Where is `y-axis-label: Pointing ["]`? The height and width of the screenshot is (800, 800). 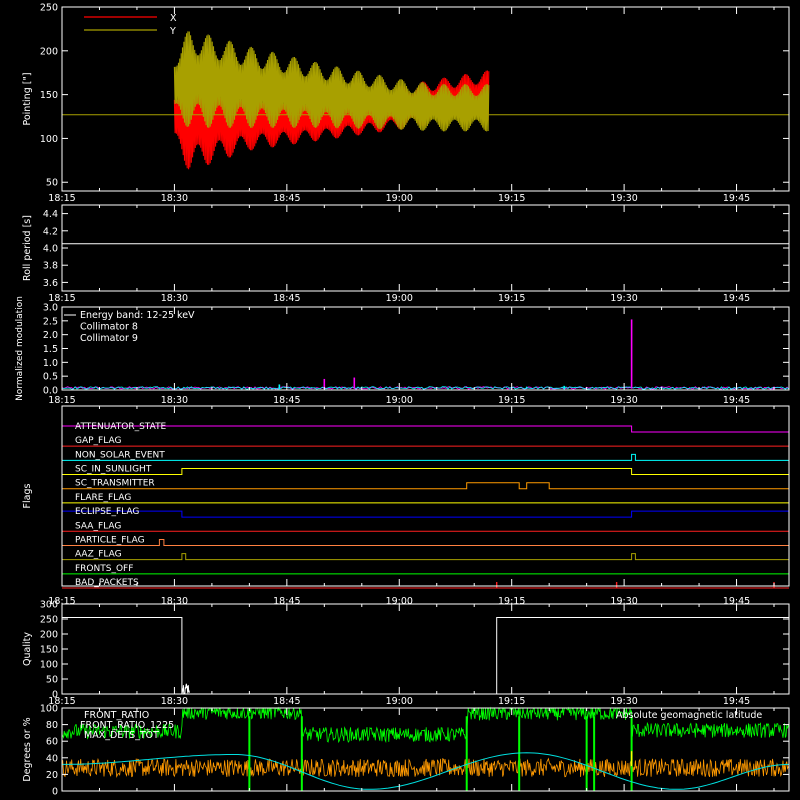 y-axis-label: Pointing ["] is located at coordinates (27, 98).